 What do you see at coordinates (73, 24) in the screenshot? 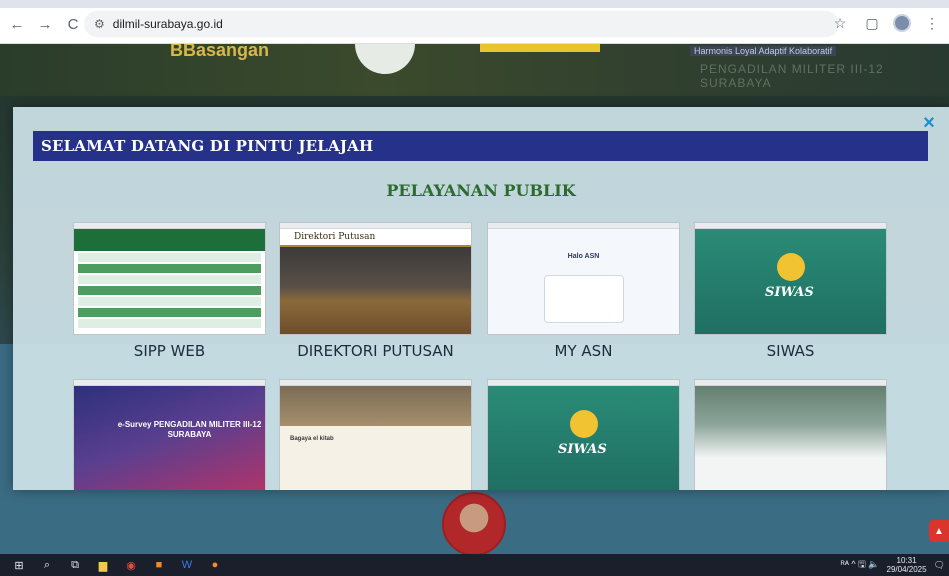
I see `reload-button: C` at bounding box center [73, 24].